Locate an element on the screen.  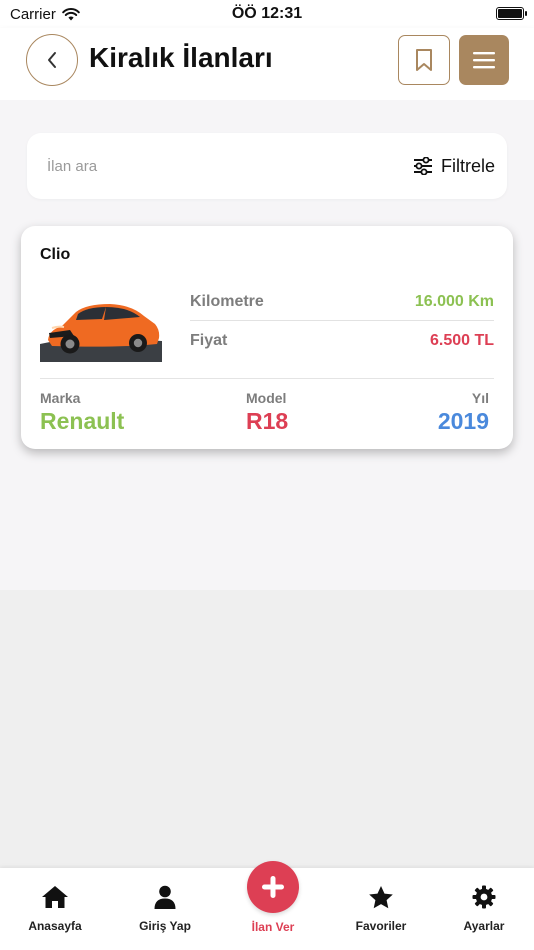
price-row: Fiyat 6.500 TL is located at coordinates (342, 341).